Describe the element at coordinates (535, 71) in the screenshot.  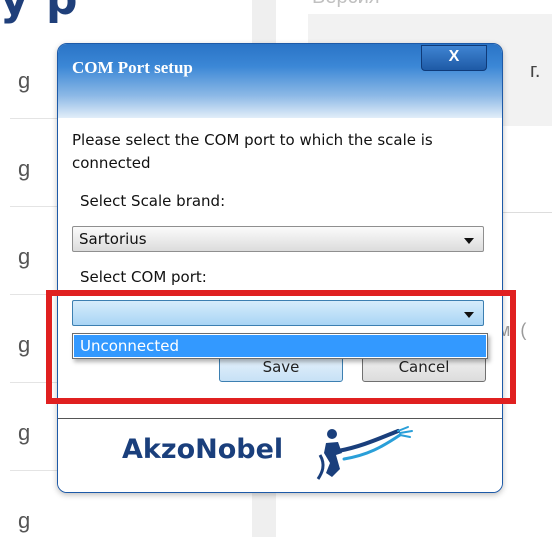
I see `background-panel-text: г.` at that location.